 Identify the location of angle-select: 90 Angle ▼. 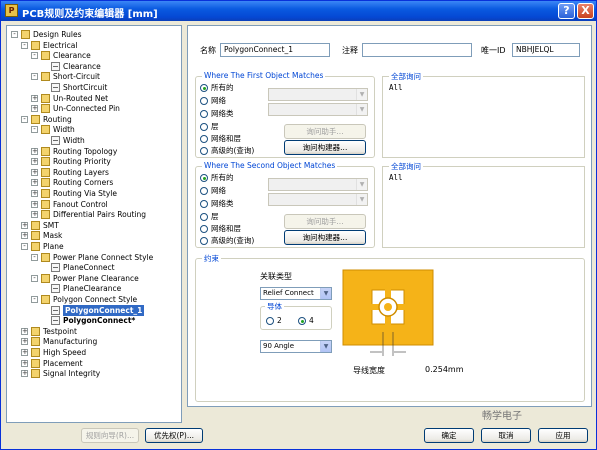
(296, 346).